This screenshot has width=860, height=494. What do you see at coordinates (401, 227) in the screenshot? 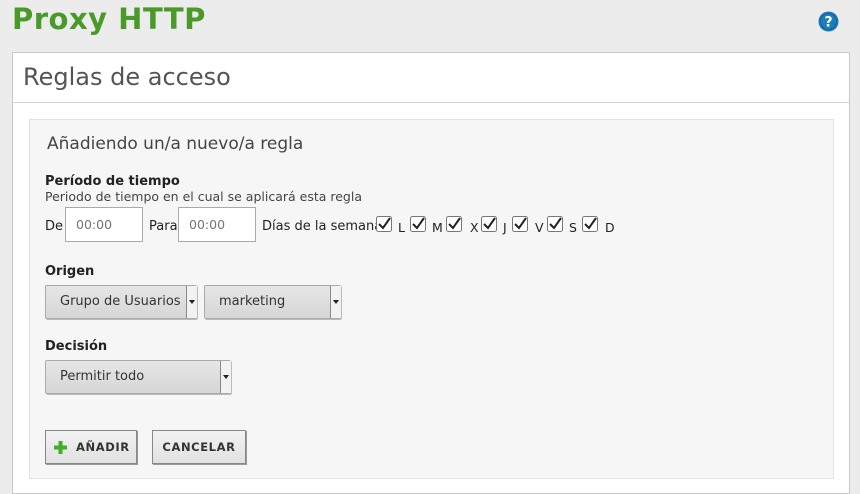
I see `day-label-l: L` at bounding box center [401, 227].